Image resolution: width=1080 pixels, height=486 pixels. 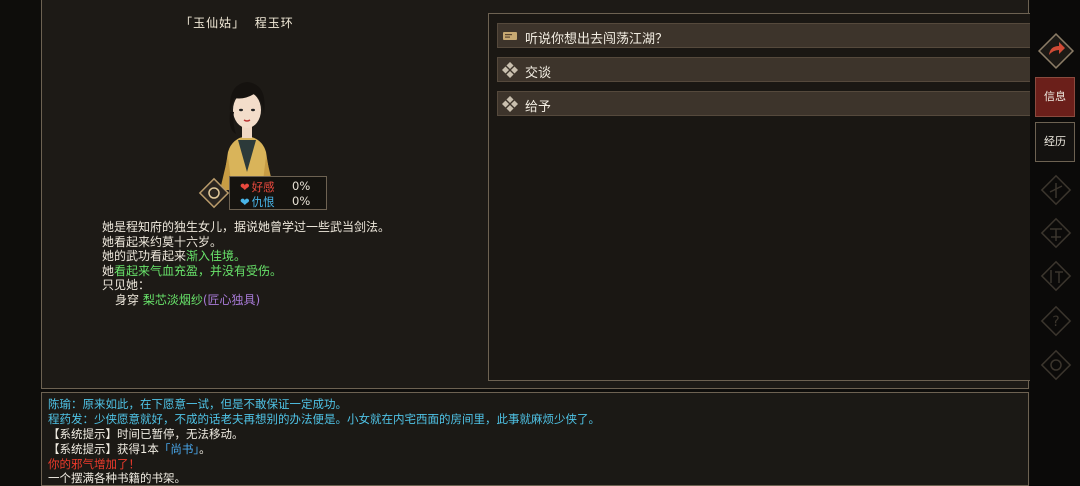 I want to click on info-button: 信息, so click(x=1055, y=97).